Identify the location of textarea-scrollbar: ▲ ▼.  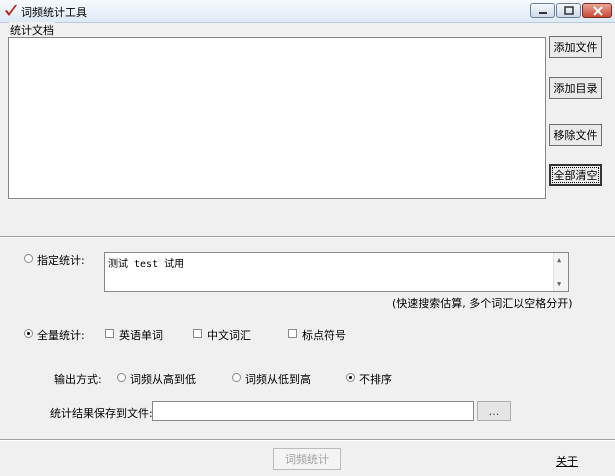
(560, 272).